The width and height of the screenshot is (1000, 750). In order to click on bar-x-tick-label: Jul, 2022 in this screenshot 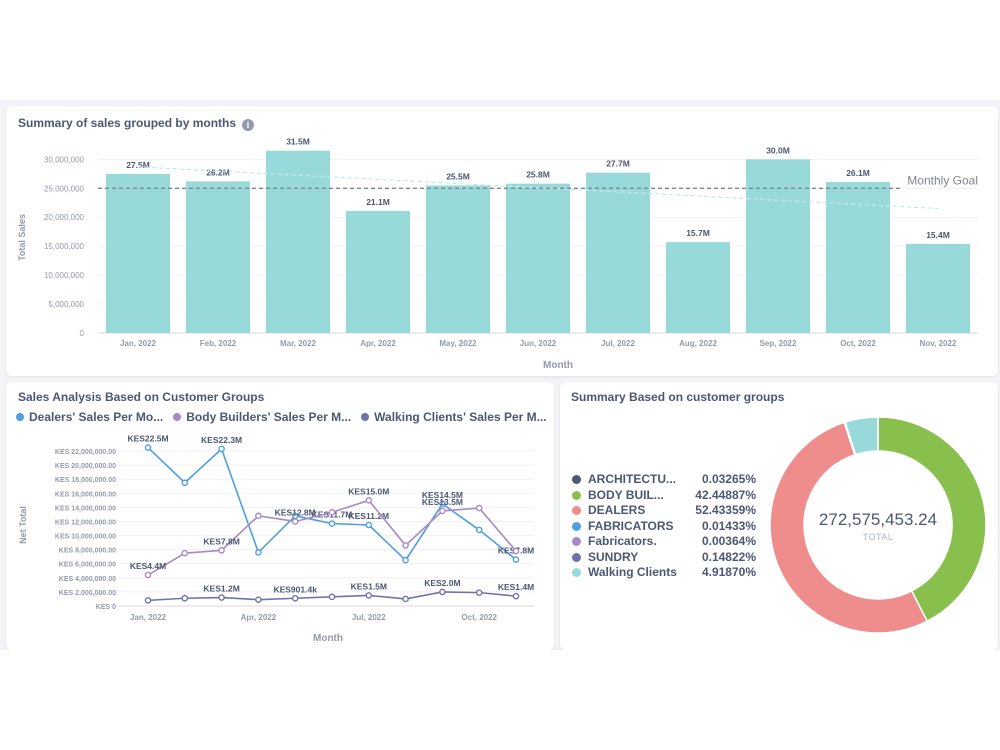, I will do `click(618, 343)`.